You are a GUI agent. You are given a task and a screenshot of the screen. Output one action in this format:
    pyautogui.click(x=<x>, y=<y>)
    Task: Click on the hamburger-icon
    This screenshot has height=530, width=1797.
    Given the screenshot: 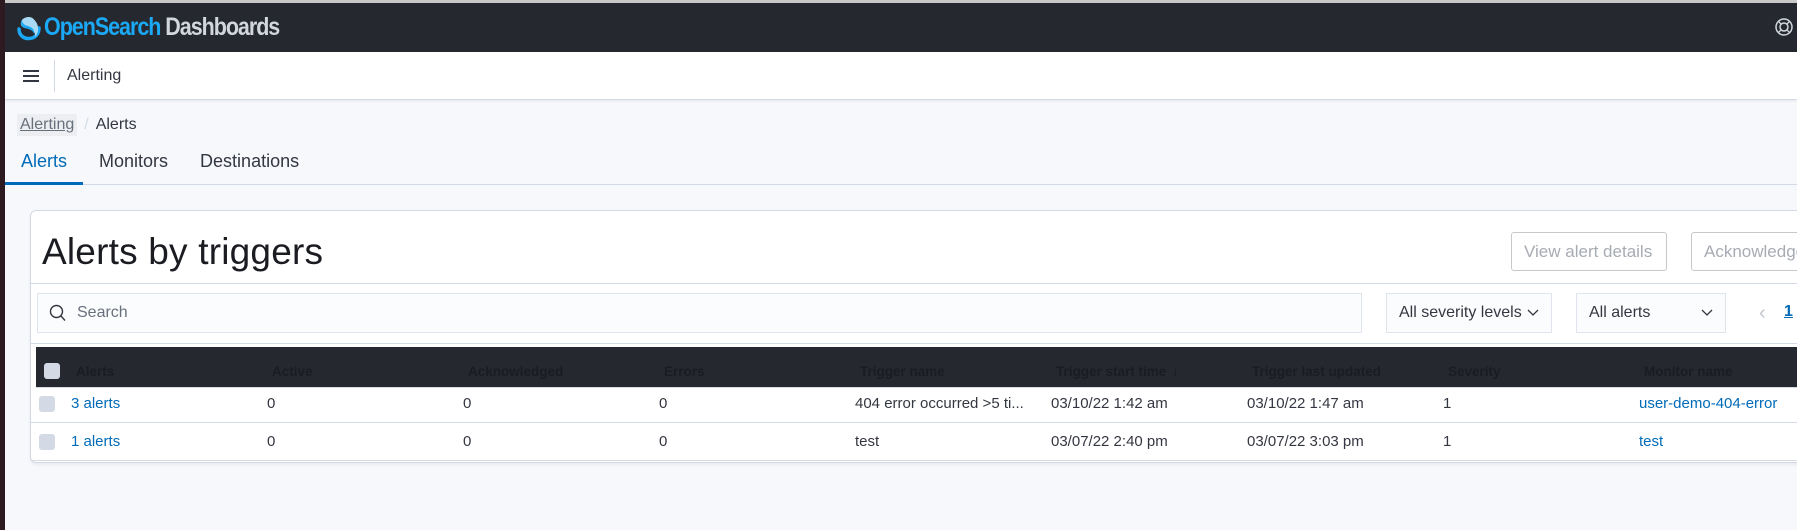 What is the action you would take?
    pyautogui.click(x=30, y=75)
    